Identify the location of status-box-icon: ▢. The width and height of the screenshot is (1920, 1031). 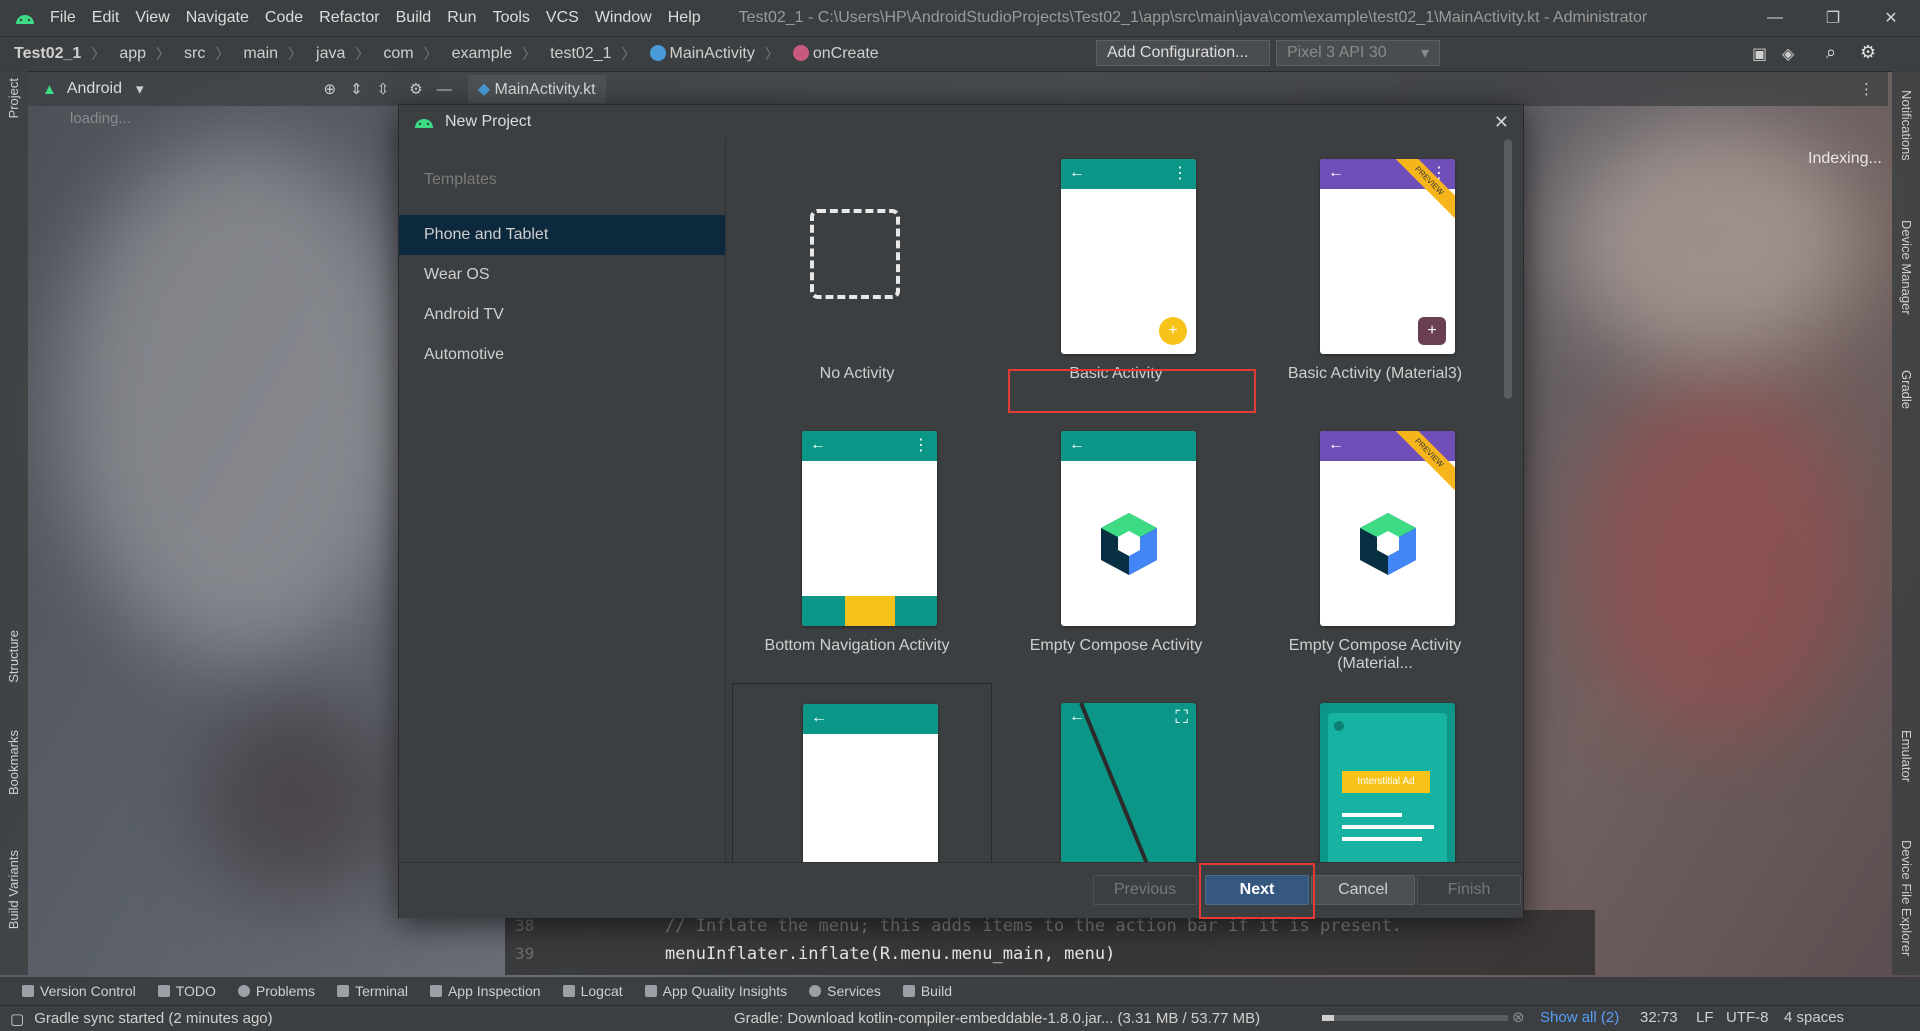
(17, 1019).